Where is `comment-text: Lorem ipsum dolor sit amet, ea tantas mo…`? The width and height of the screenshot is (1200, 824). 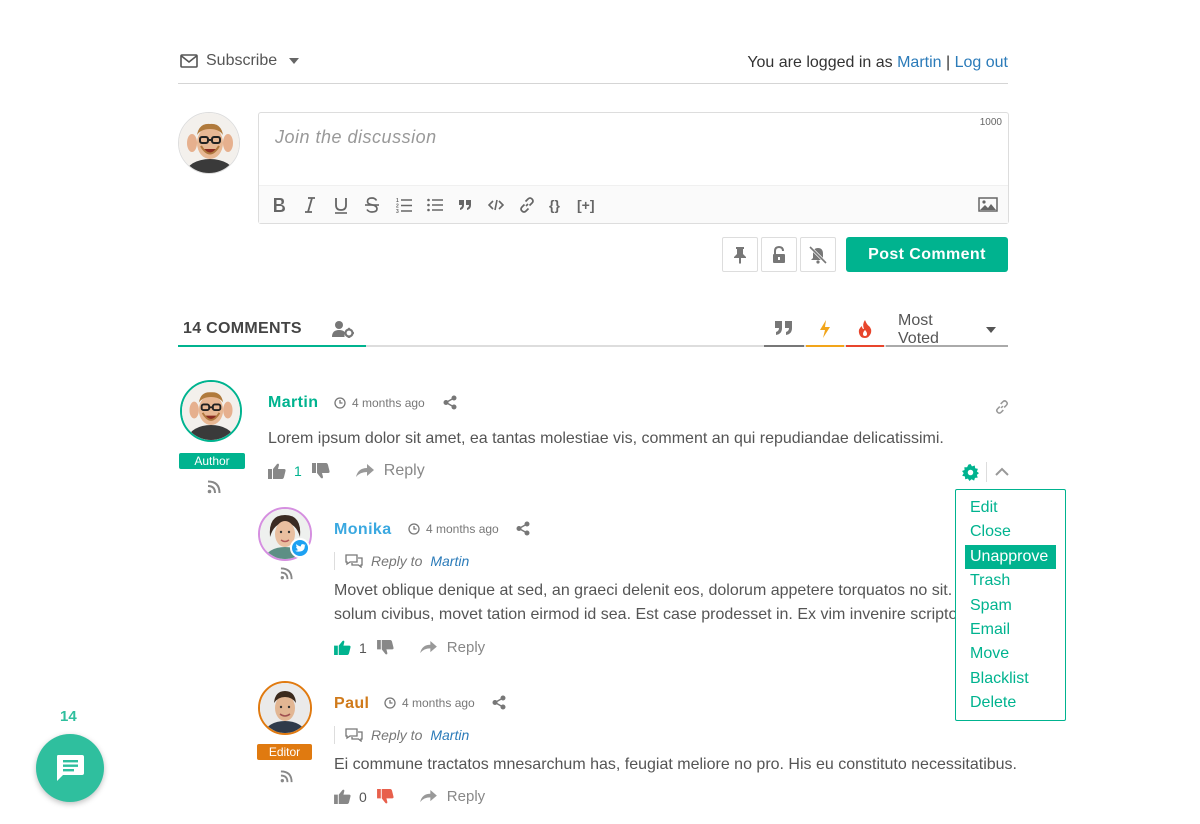
comment-text: Lorem ipsum dolor sit amet, ea tantas mo… is located at coordinates (606, 438).